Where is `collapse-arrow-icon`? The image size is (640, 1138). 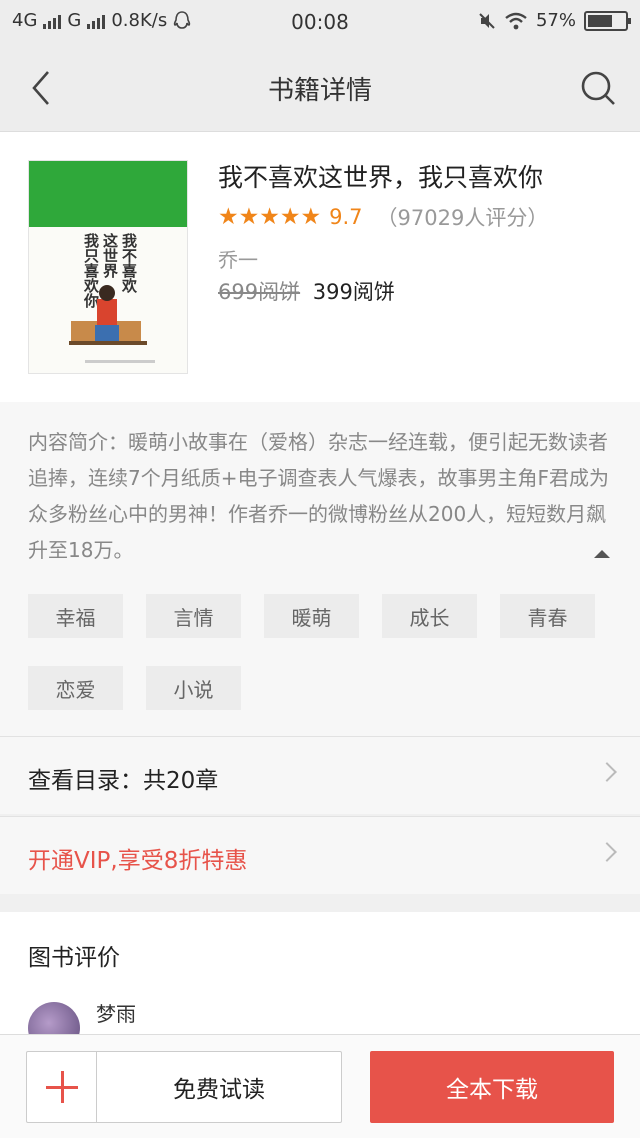
collapse-arrow-icon is located at coordinates (602, 554).